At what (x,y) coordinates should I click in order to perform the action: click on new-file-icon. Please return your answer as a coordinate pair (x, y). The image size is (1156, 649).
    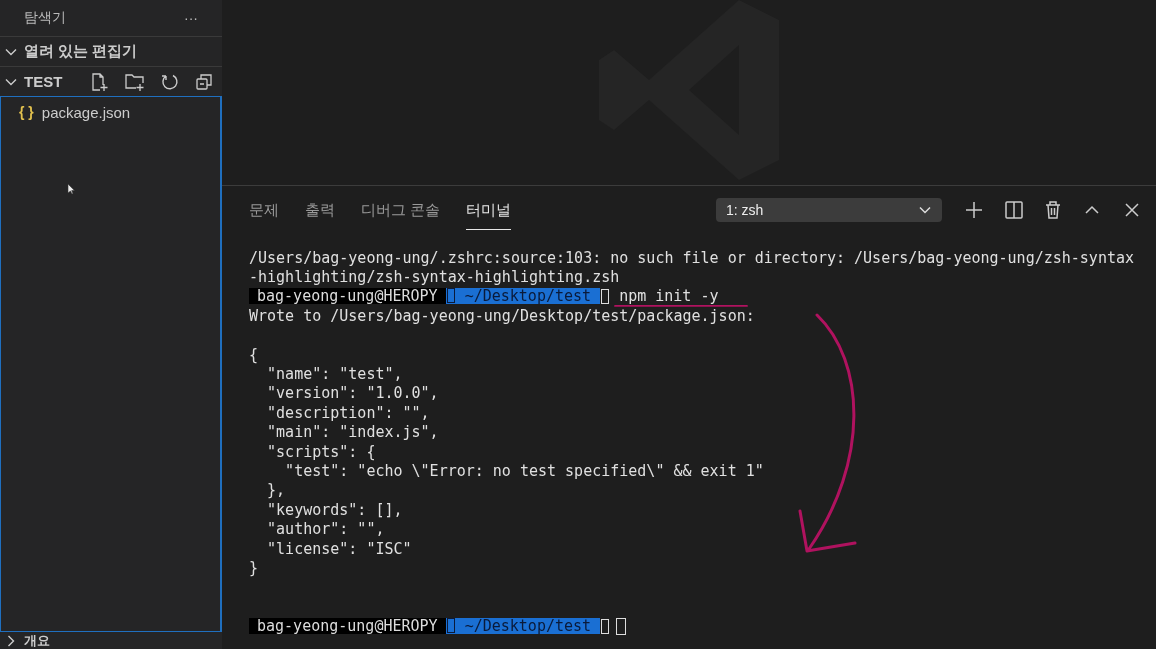
    Looking at the image, I should click on (100, 81).